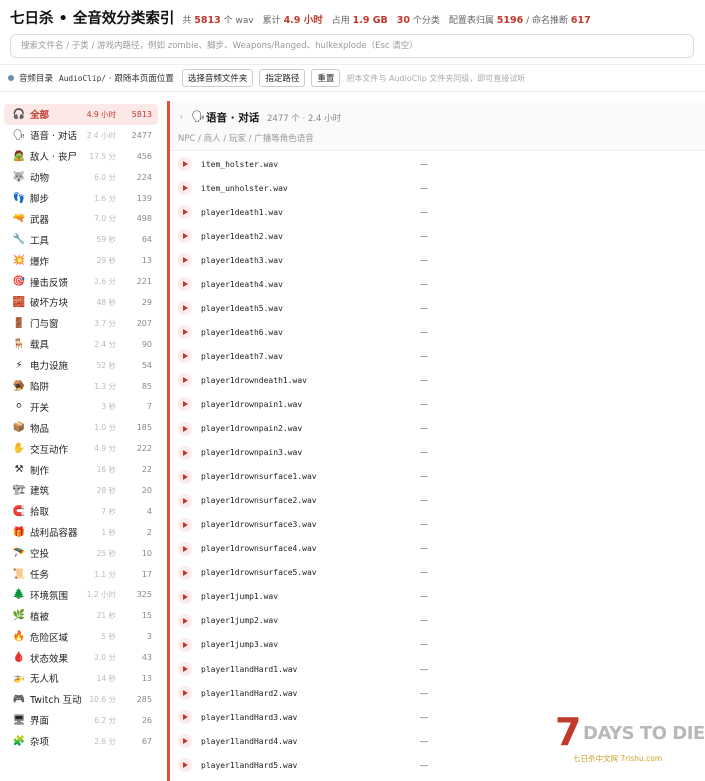 The width and height of the screenshot is (705, 781). Describe the element at coordinates (81, 699) in the screenshot. I see `sidebar-item: 🎮 Twitch 互动 10.6 分 285` at that location.